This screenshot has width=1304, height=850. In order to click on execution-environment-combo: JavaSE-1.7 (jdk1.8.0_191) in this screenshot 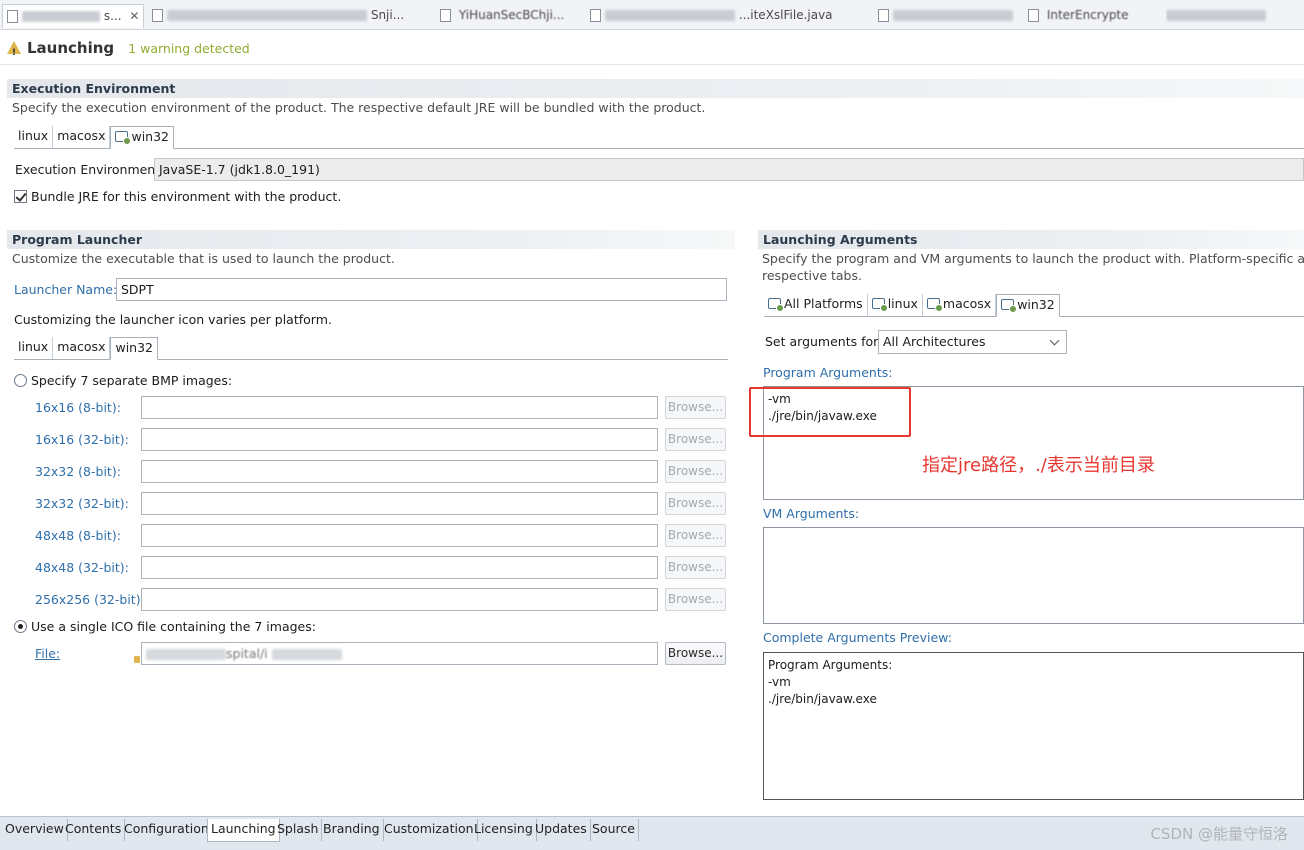, I will do `click(729, 169)`.